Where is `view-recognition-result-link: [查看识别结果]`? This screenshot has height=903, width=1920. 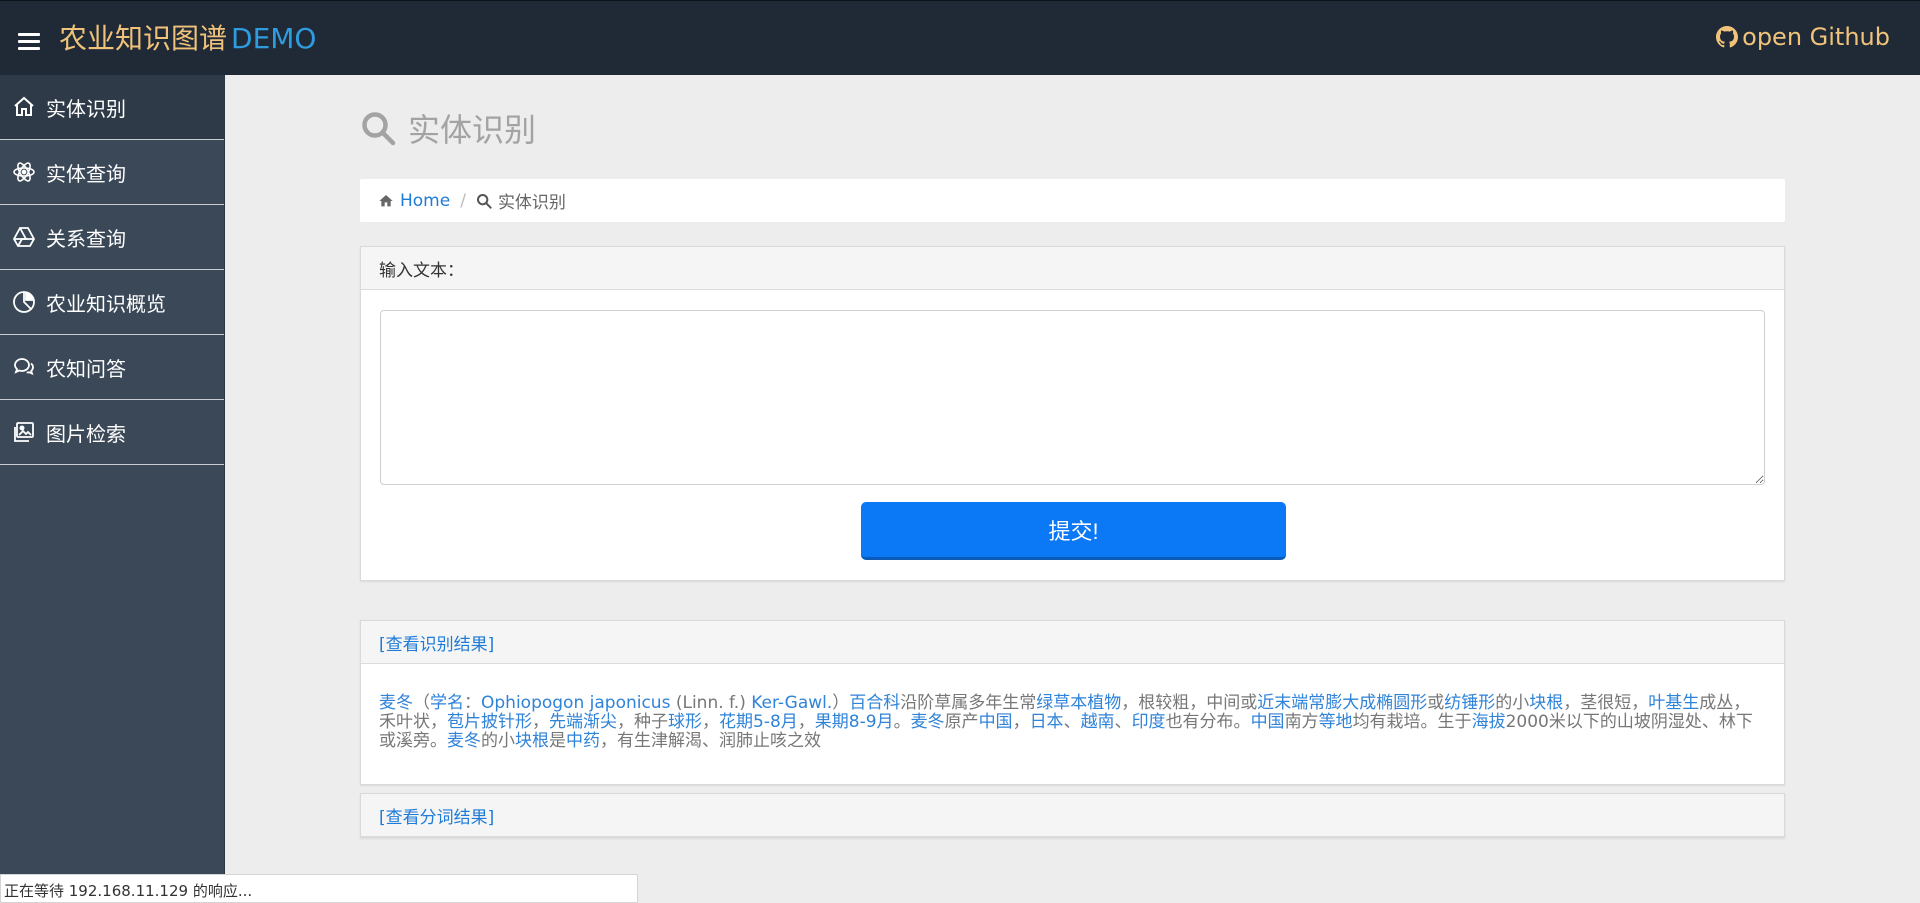 view-recognition-result-link: [查看识别结果] is located at coordinates (436, 642).